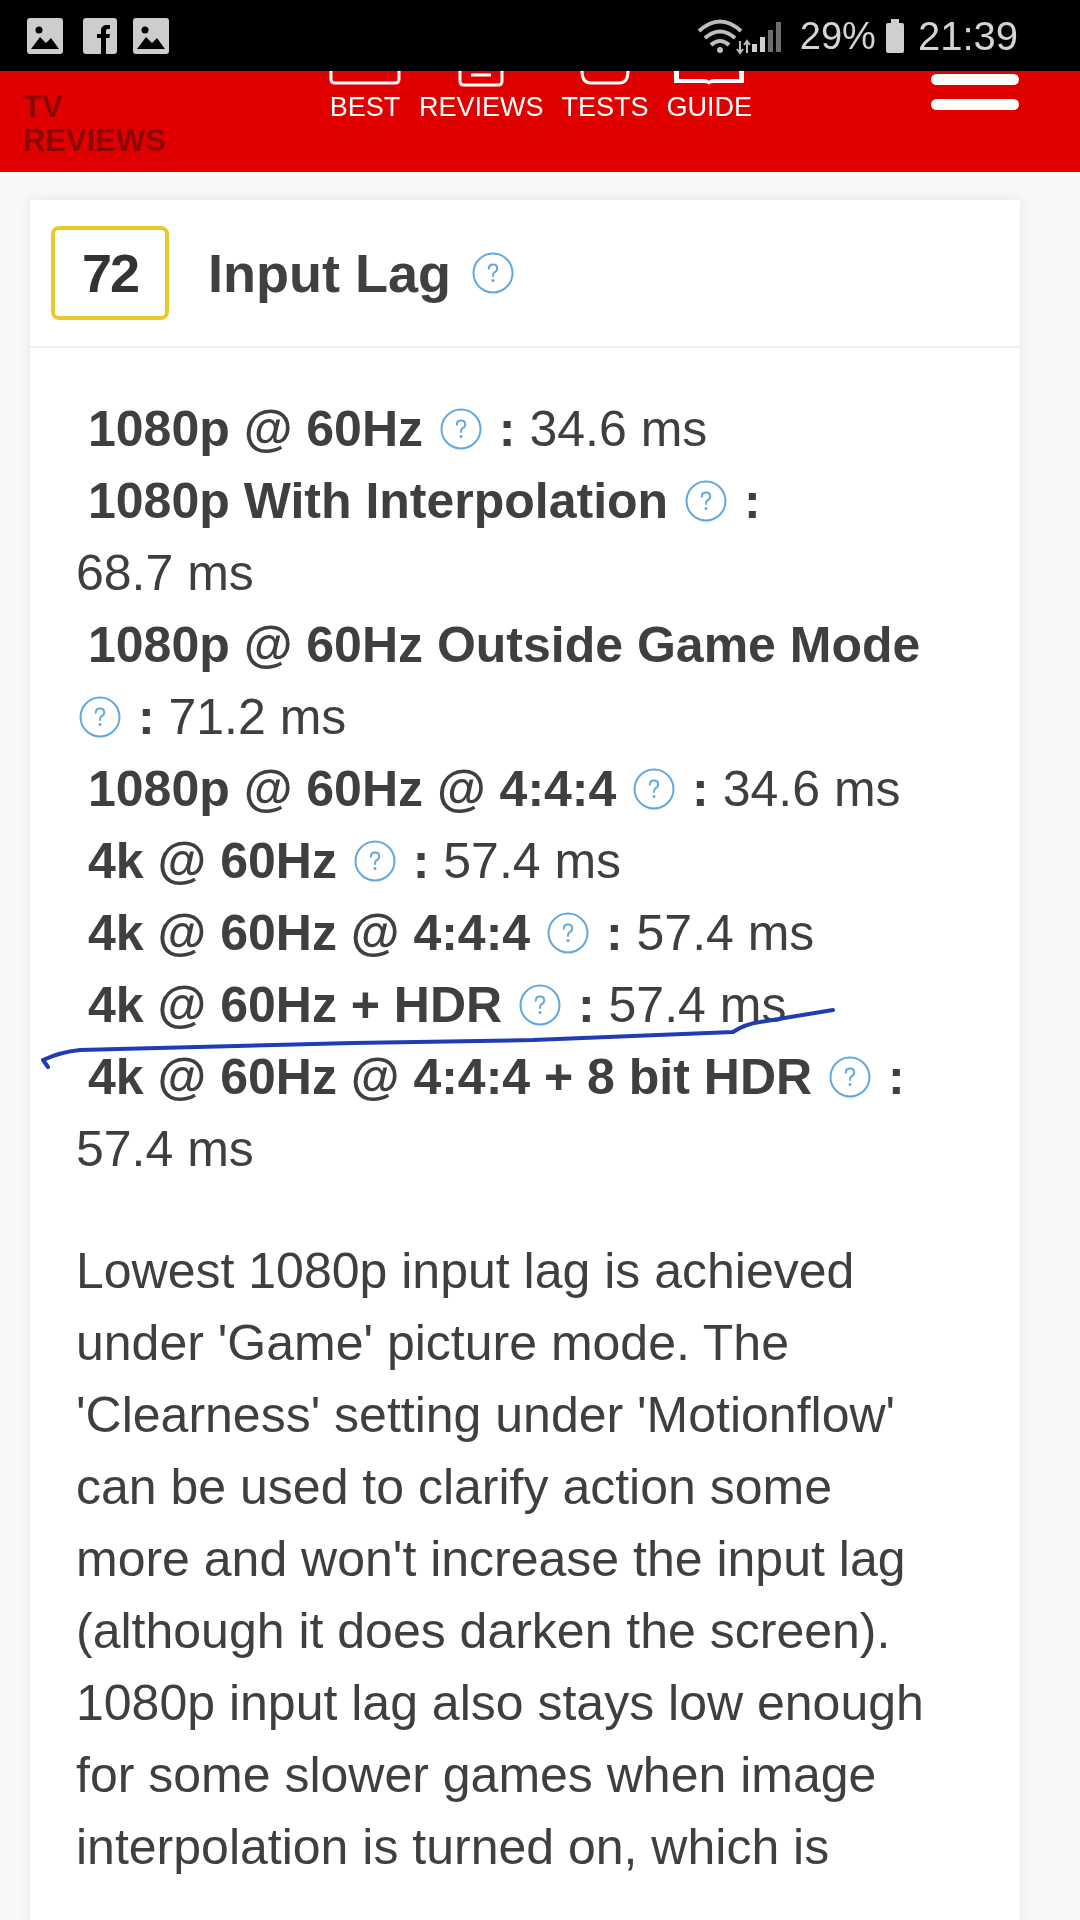 The height and width of the screenshot is (1920, 1080). What do you see at coordinates (709, 97) in the screenshot?
I see `nav-link: GUIDE` at bounding box center [709, 97].